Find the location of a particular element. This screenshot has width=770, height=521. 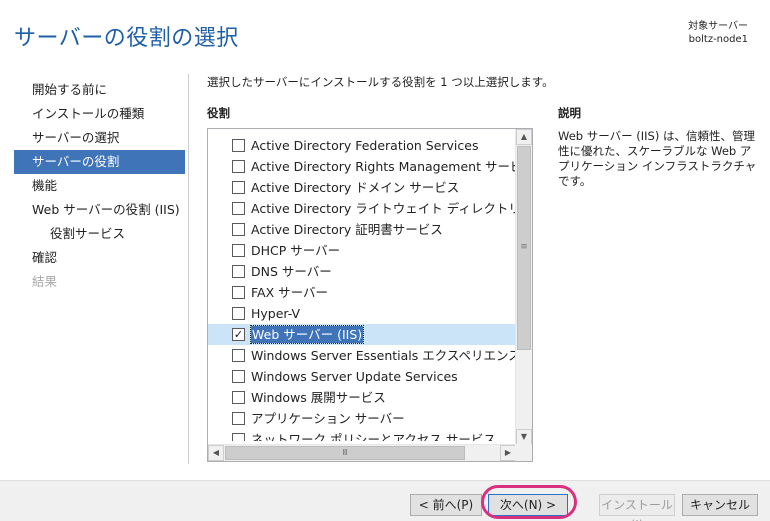

role-item: ネットワーク ポリシーとアクセス サービス is located at coordinates (362, 435).